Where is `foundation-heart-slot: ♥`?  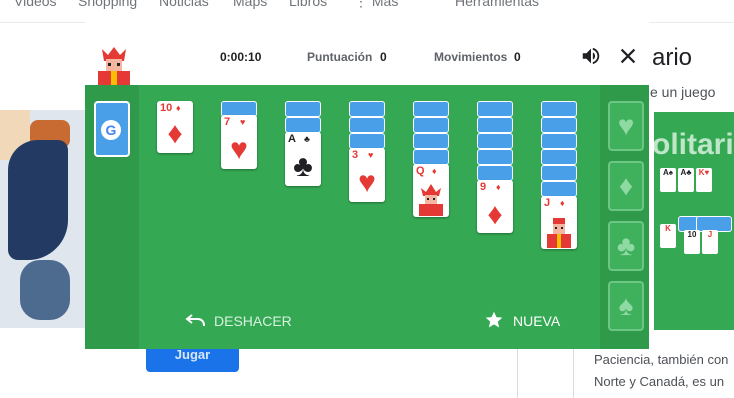 foundation-heart-slot: ♥ is located at coordinates (626, 126).